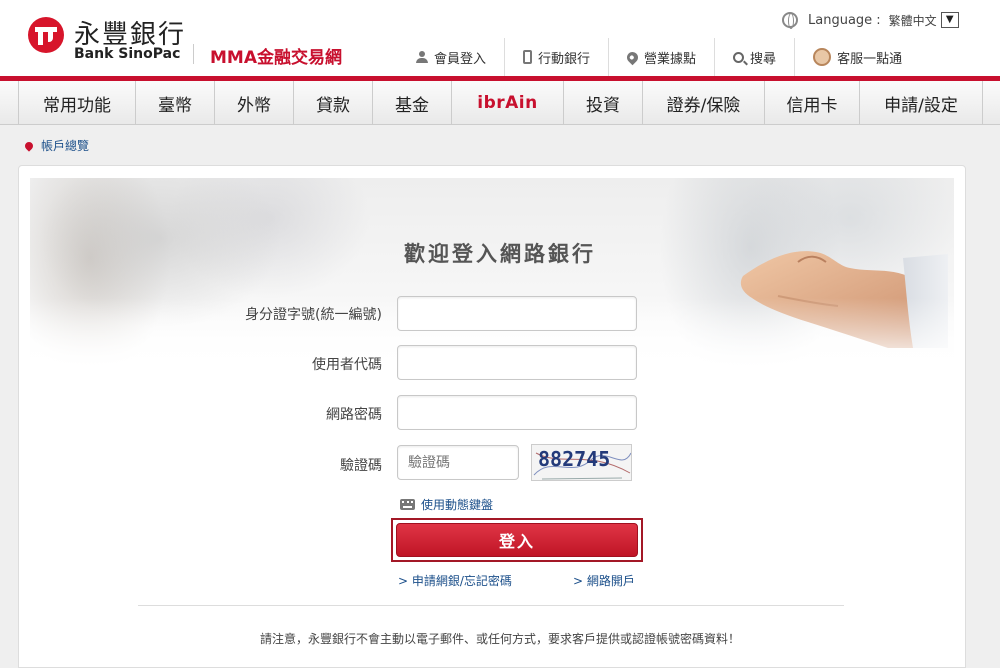  Describe the element at coordinates (921, 103) in the screenshot. I see `nav-apply-settings: 申請/設定` at that location.